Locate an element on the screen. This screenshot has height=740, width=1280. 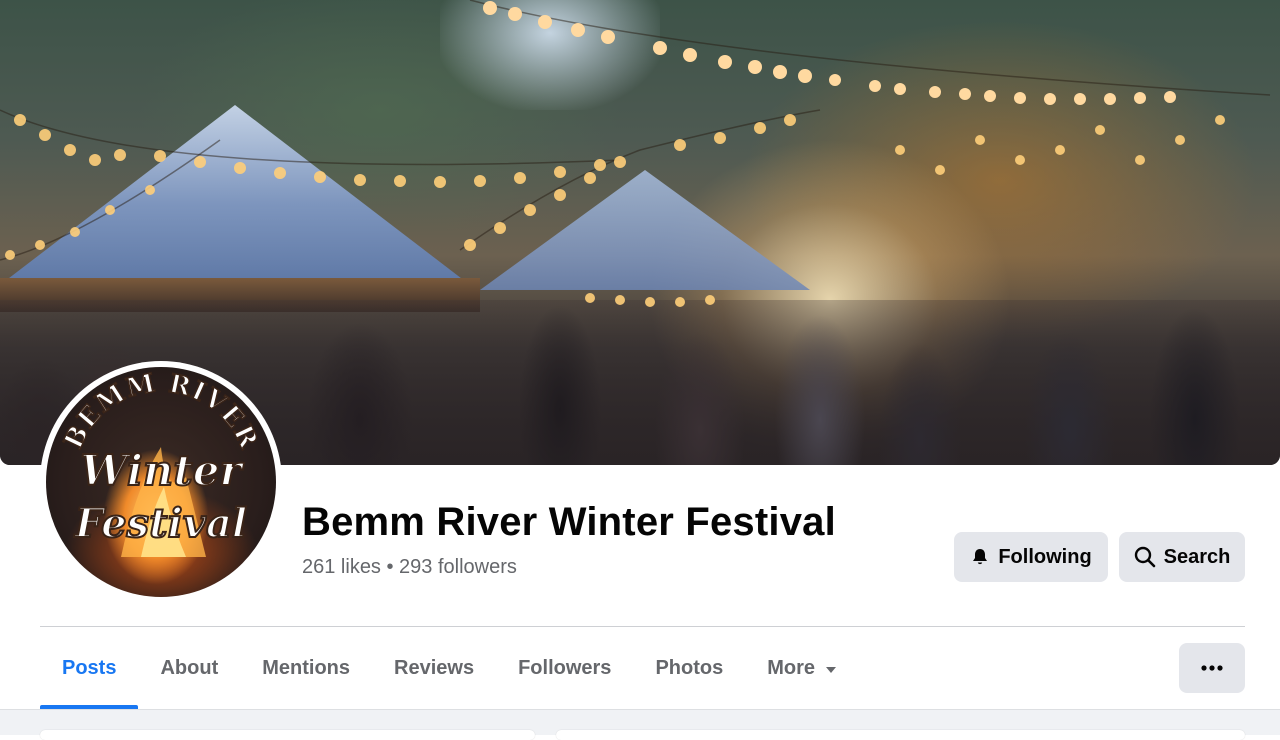
tab-label: Mentions is located at coordinates (306, 667).